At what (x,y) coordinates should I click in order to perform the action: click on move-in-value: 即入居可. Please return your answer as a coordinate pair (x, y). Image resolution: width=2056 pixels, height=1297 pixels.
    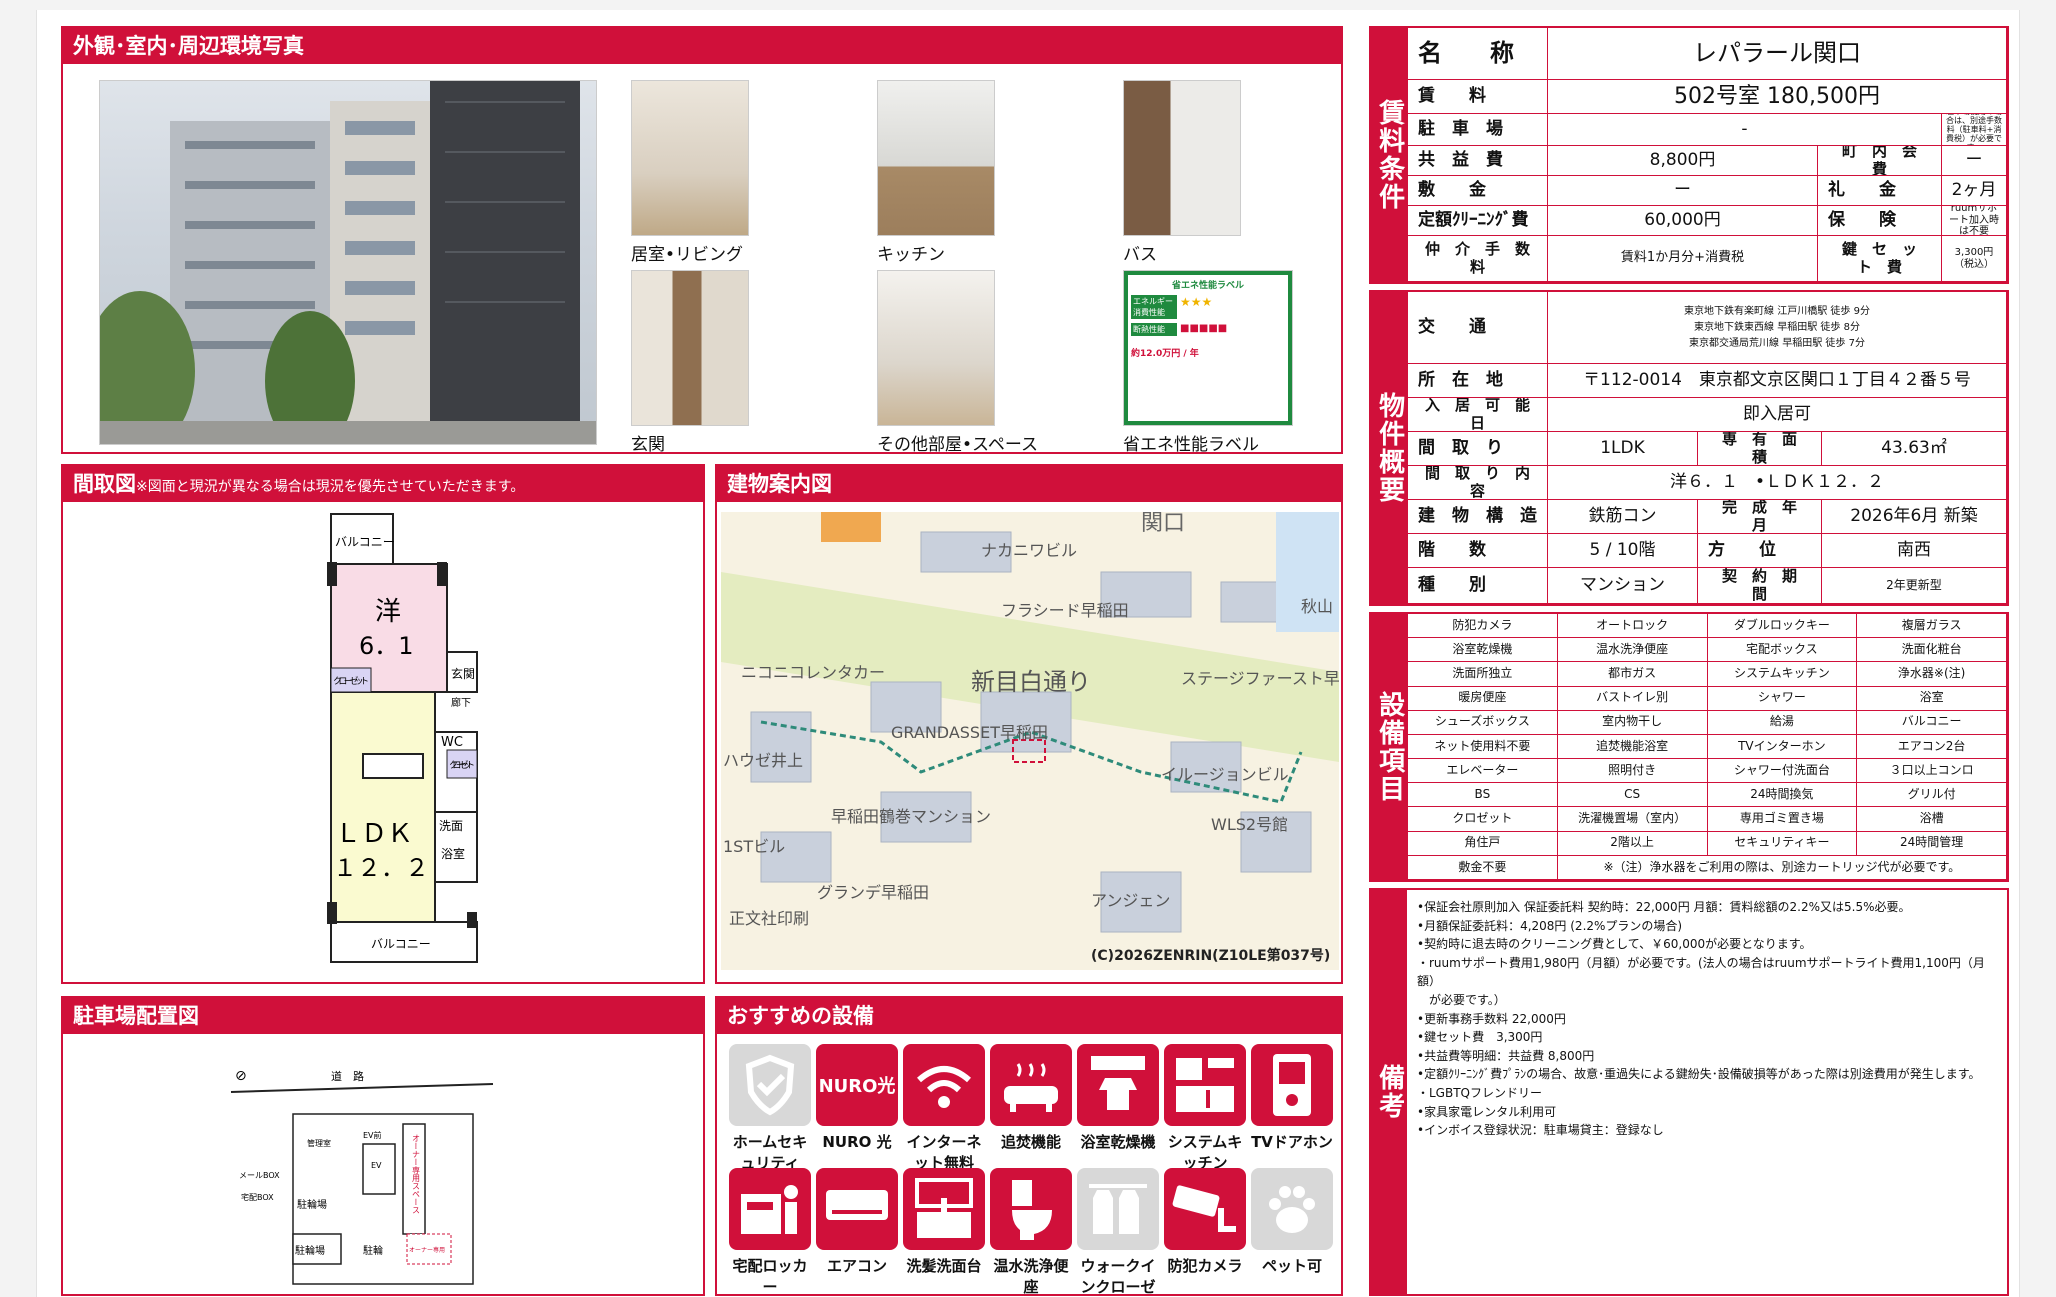
    Looking at the image, I should click on (1777, 415).